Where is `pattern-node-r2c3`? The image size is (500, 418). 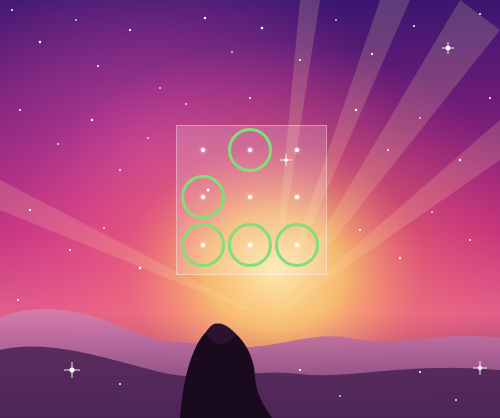
pattern-node-r2c3 is located at coordinates (297, 197).